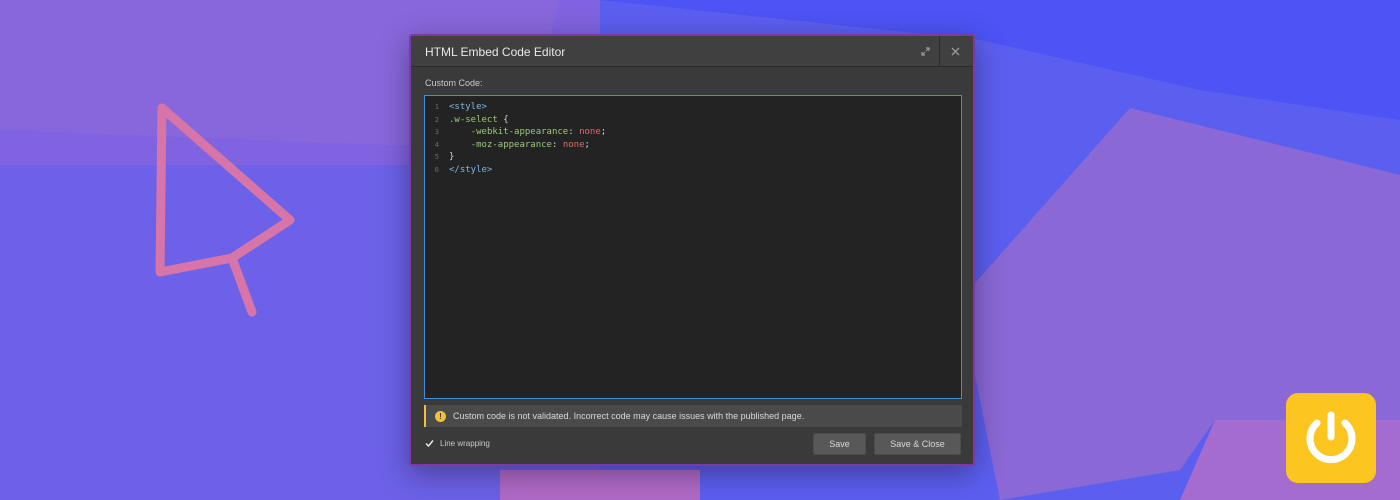 This screenshot has height=500, width=1400. I want to click on code-line: 2 .w-select {, so click(693, 120).